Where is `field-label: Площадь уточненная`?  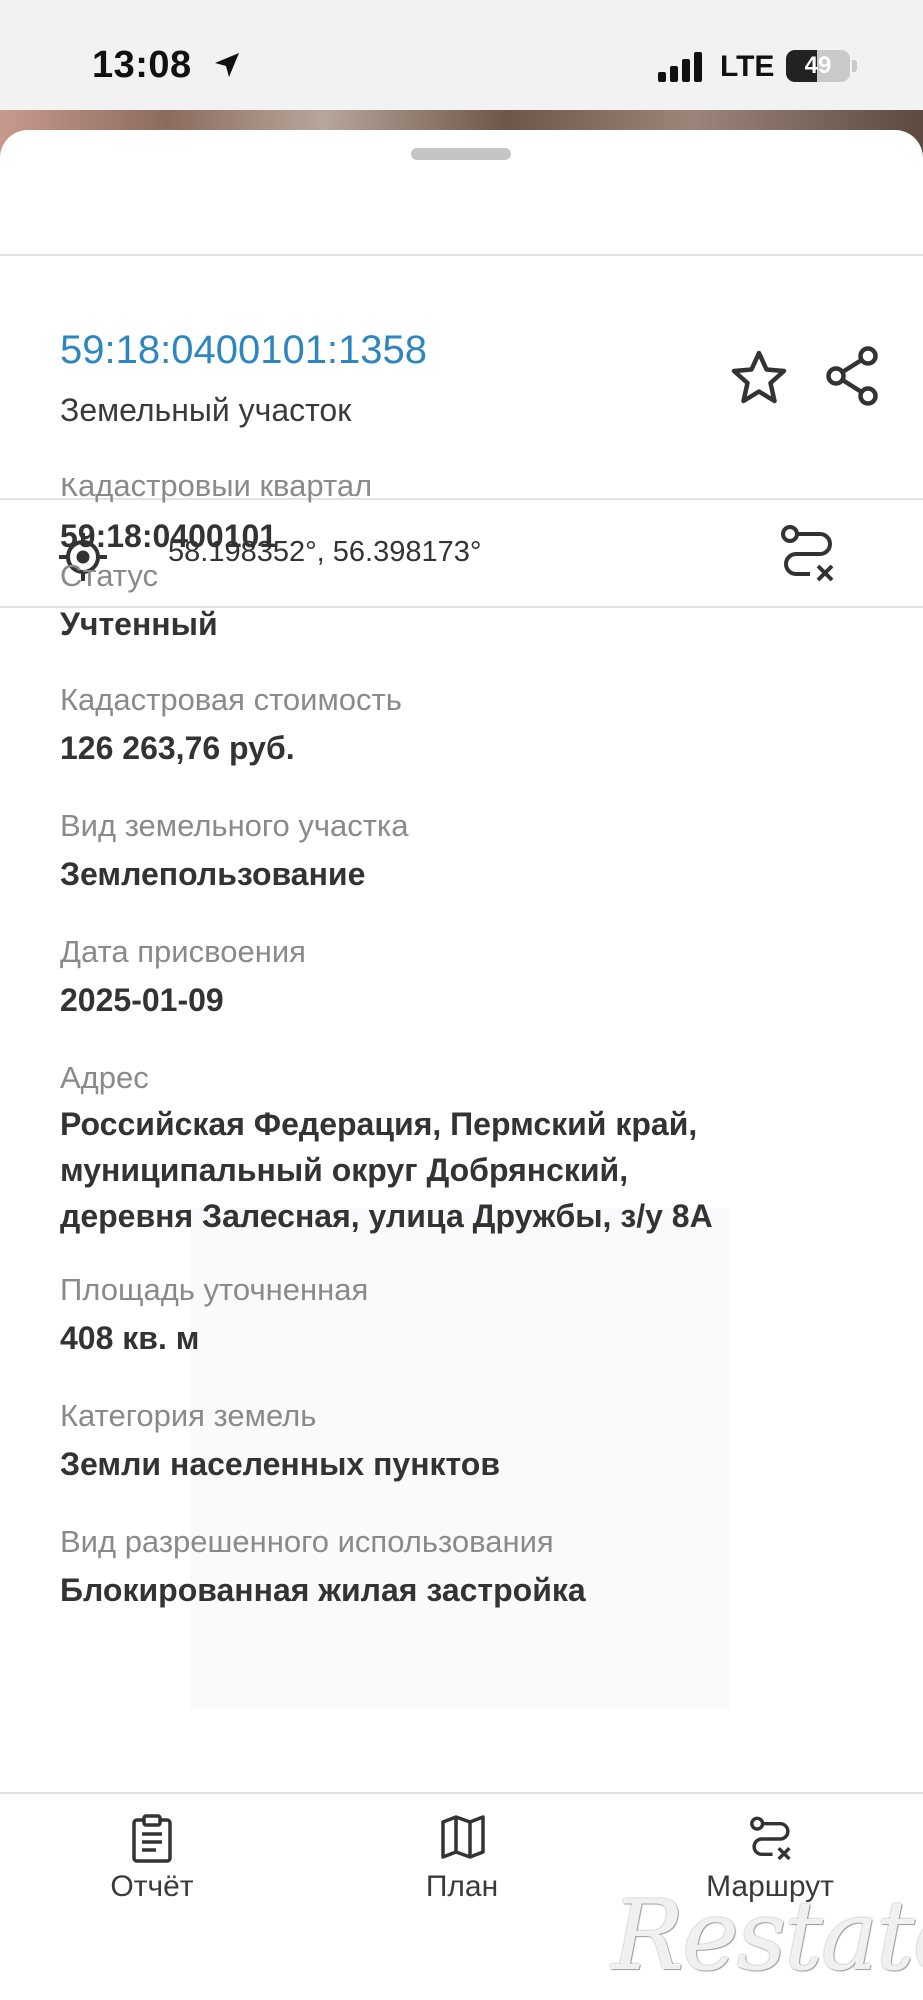 field-label: Площадь уточненная is located at coordinates (214, 1289).